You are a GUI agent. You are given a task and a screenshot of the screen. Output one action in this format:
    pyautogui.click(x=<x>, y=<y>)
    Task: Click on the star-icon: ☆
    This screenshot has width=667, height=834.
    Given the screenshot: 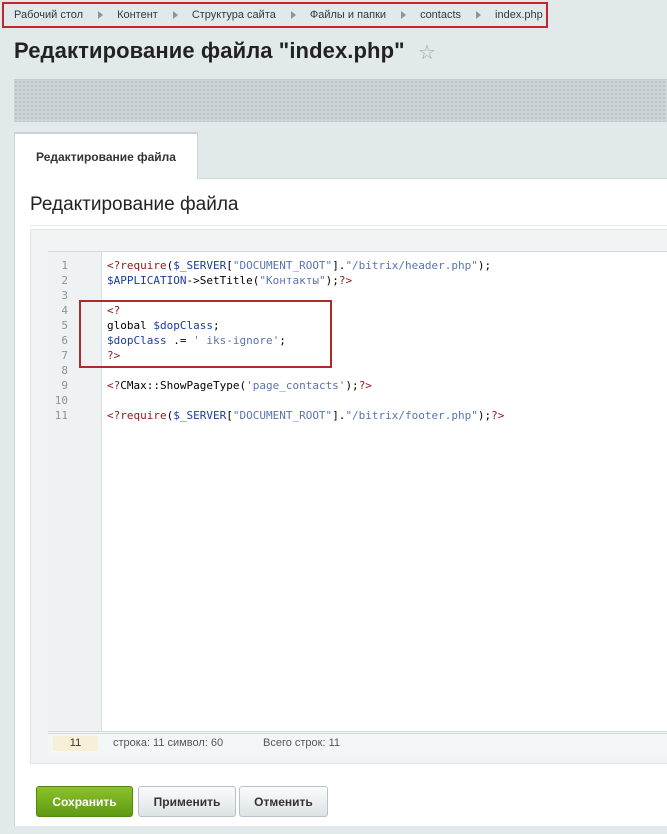 What is the action you would take?
    pyautogui.click(x=427, y=52)
    